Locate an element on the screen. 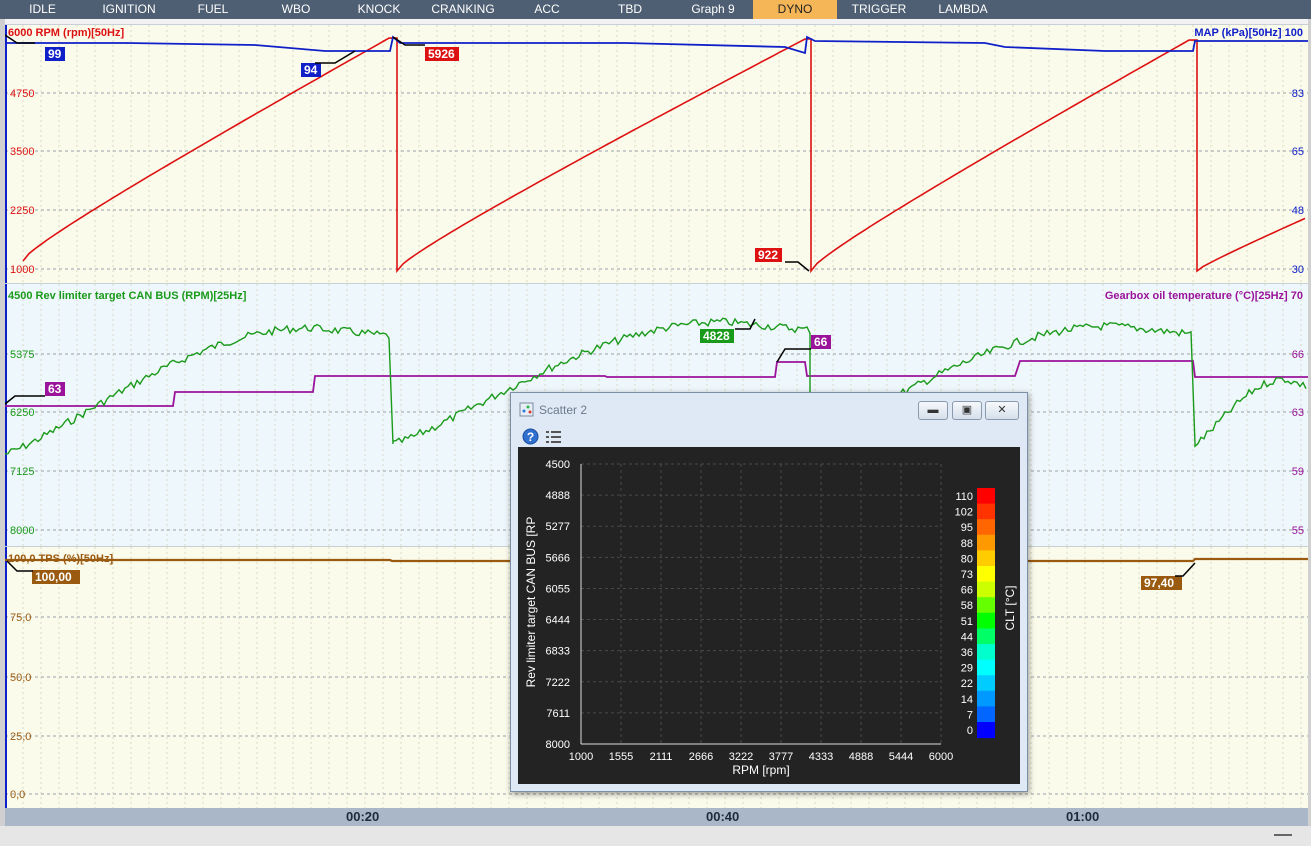  scatter-y-tick: 5277 is located at coordinates (558, 527).